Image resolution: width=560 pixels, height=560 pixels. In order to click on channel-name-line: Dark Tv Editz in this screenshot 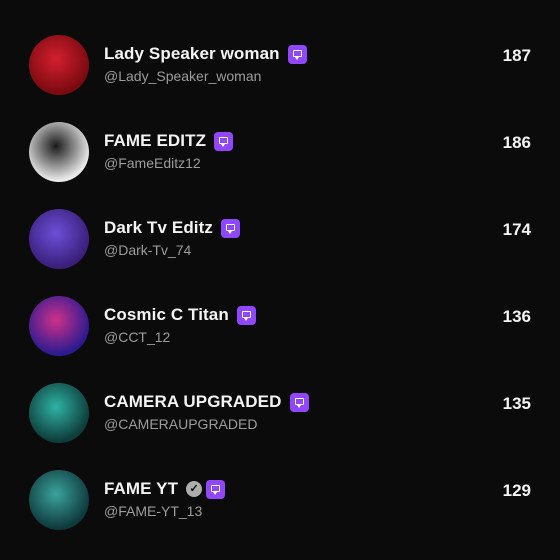, I will do `click(172, 228)`.